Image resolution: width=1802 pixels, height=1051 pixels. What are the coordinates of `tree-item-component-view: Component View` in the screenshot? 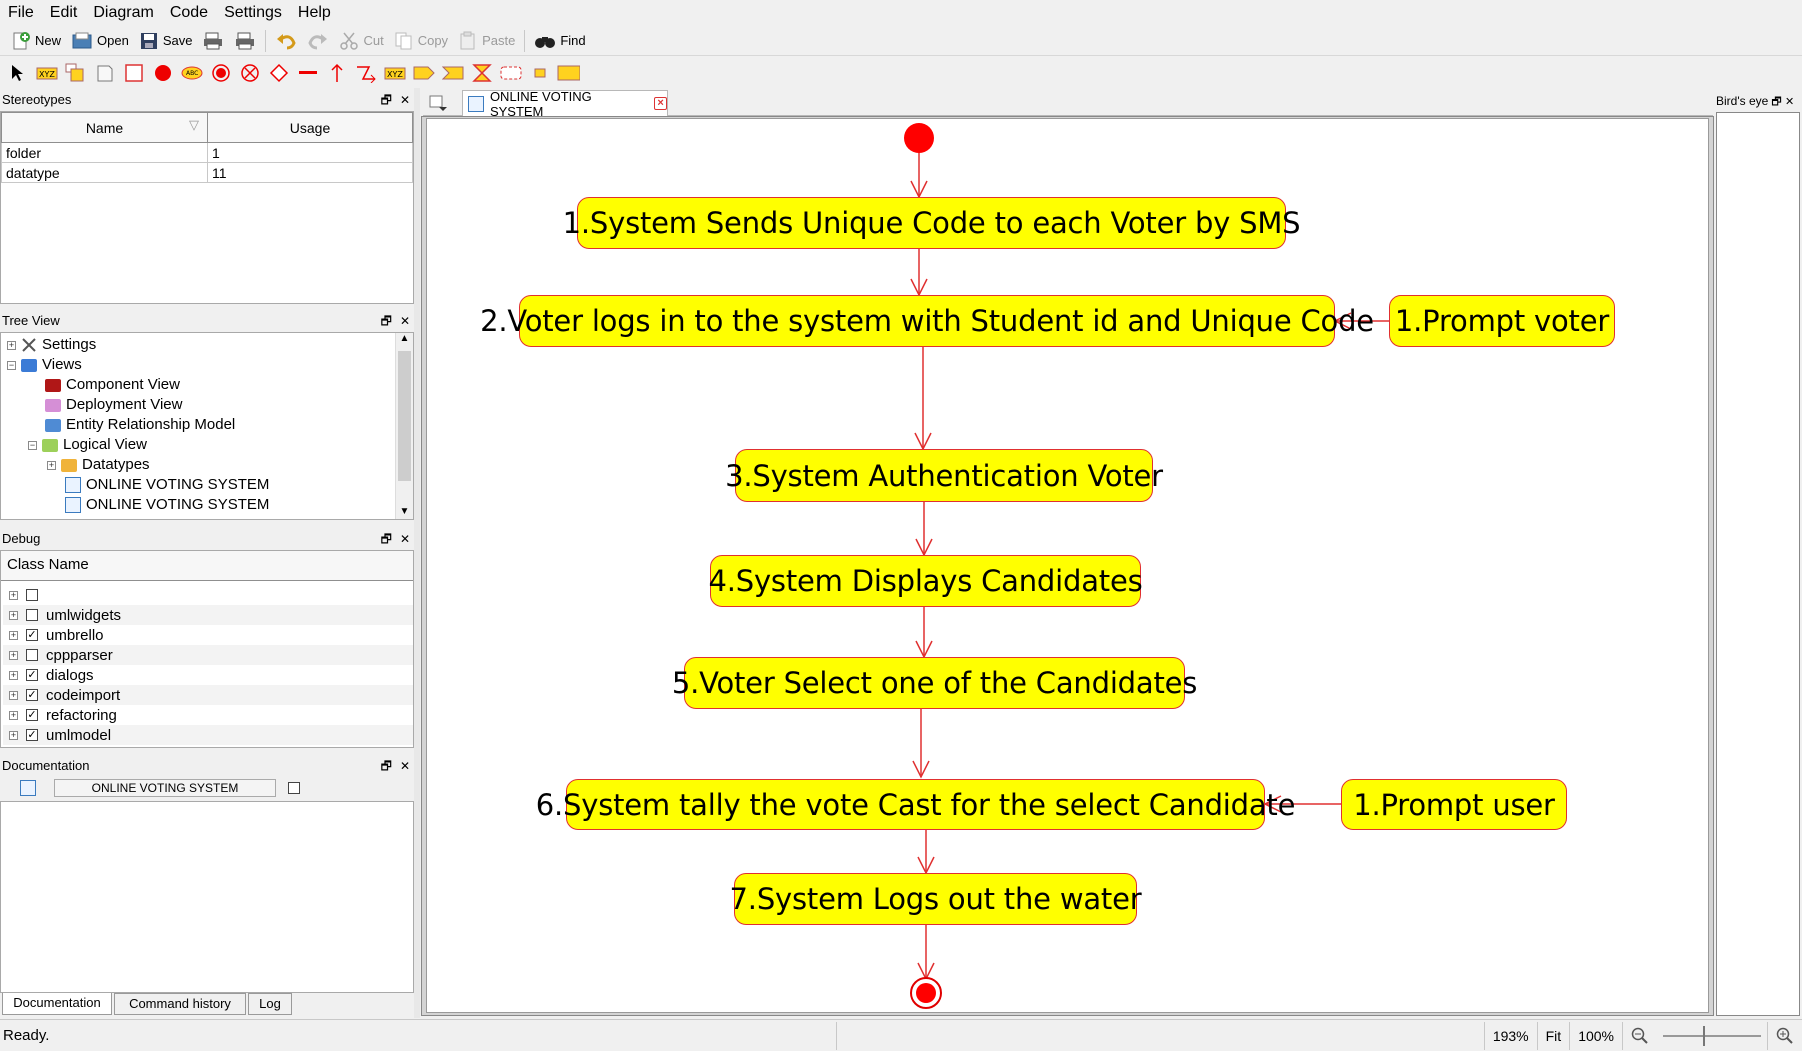 It's located at (112, 385).